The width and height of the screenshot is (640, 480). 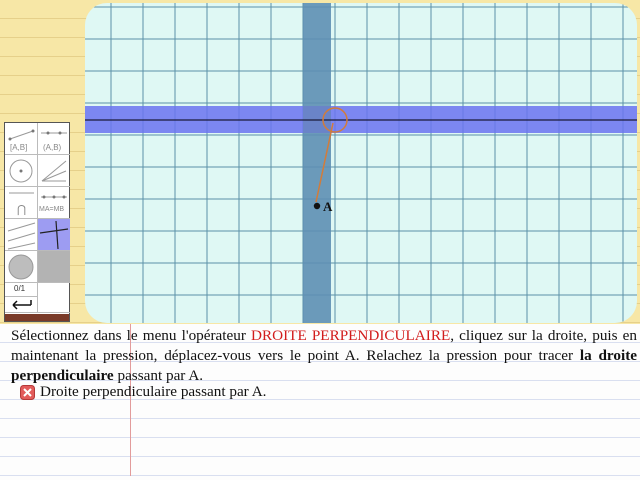 What do you see at coordinates (21, 139) in the screenshot?
I see `tool-segment: [A,B]` at bounding box center [21, 139].